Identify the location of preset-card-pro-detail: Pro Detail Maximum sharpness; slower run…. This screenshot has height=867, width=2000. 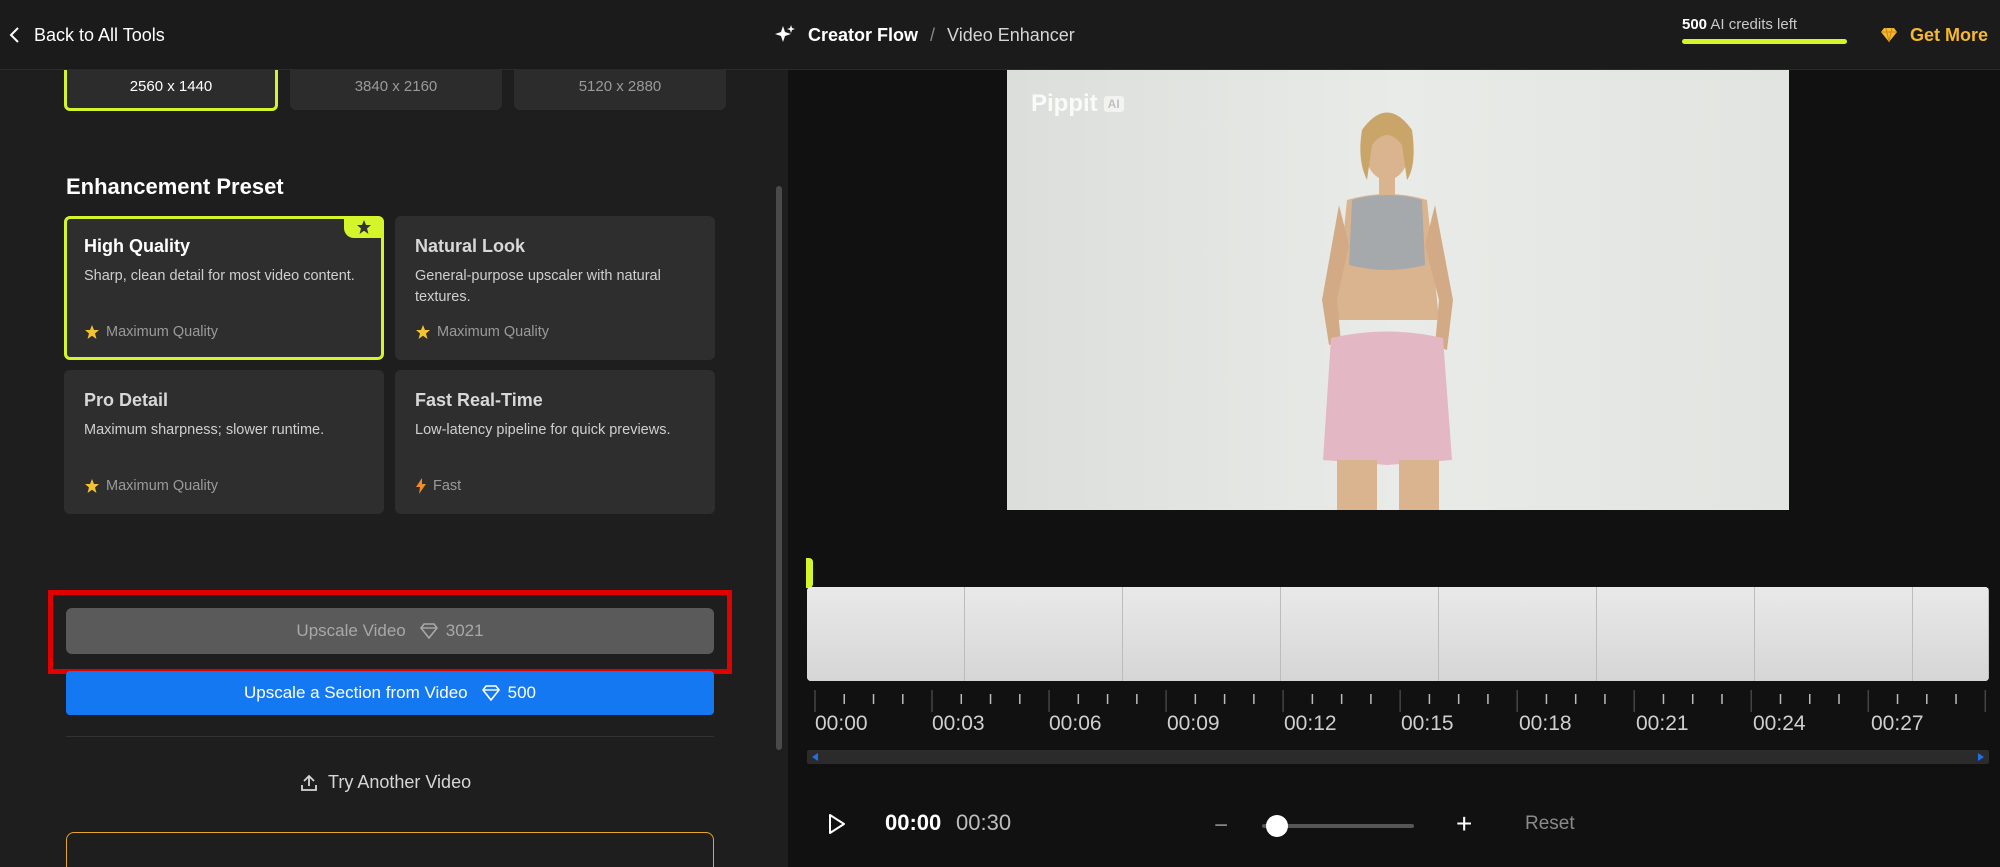
(224, 442).